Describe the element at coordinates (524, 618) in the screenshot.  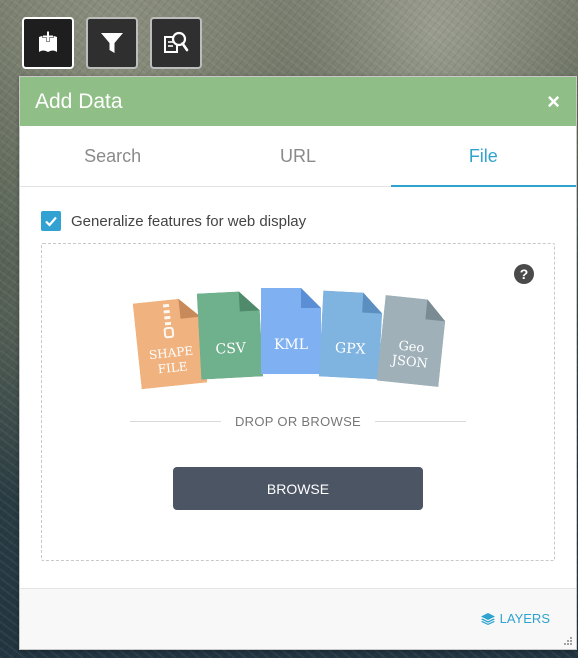
I see `layers-label: LAYERS` at that location.